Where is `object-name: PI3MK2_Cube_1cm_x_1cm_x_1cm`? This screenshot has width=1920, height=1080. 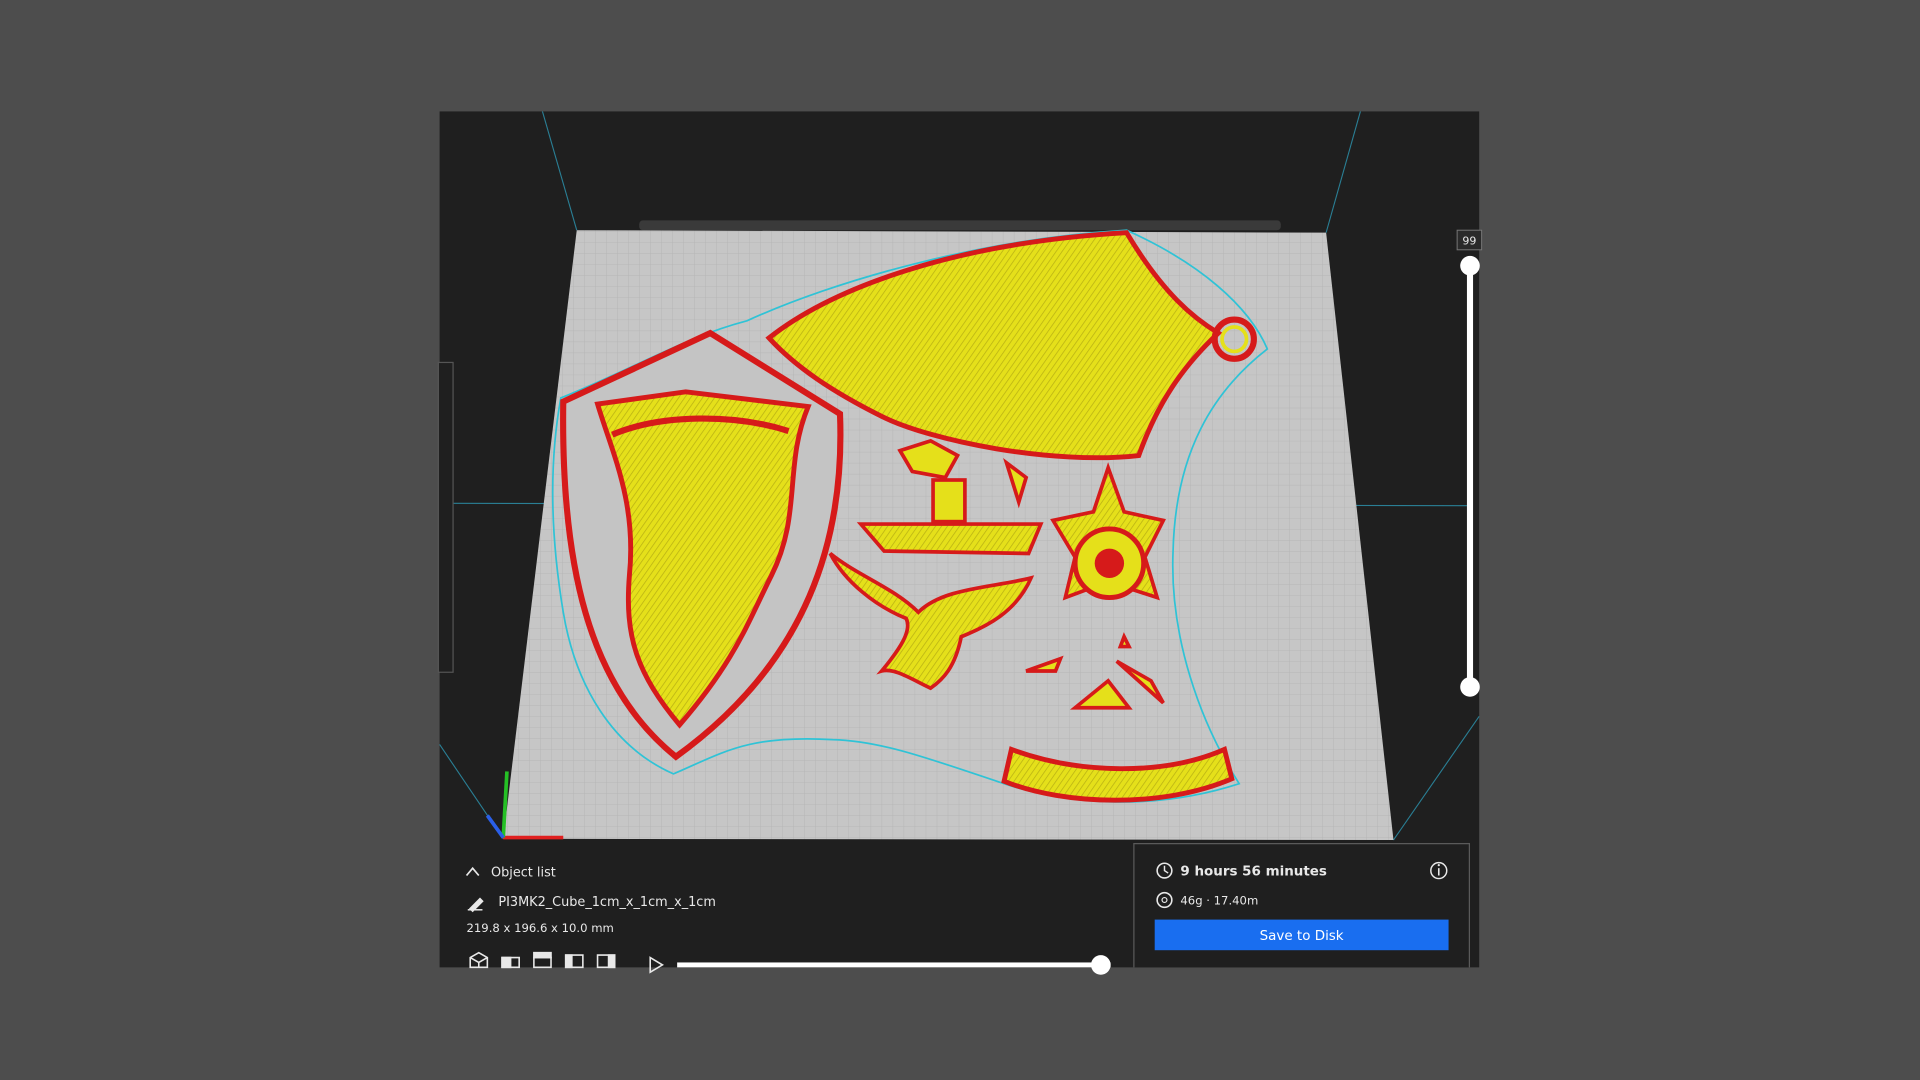
object-name: PI3MK2_Cube_1cm_x_1cm_x_1cm is located at coordinates (607, 902).